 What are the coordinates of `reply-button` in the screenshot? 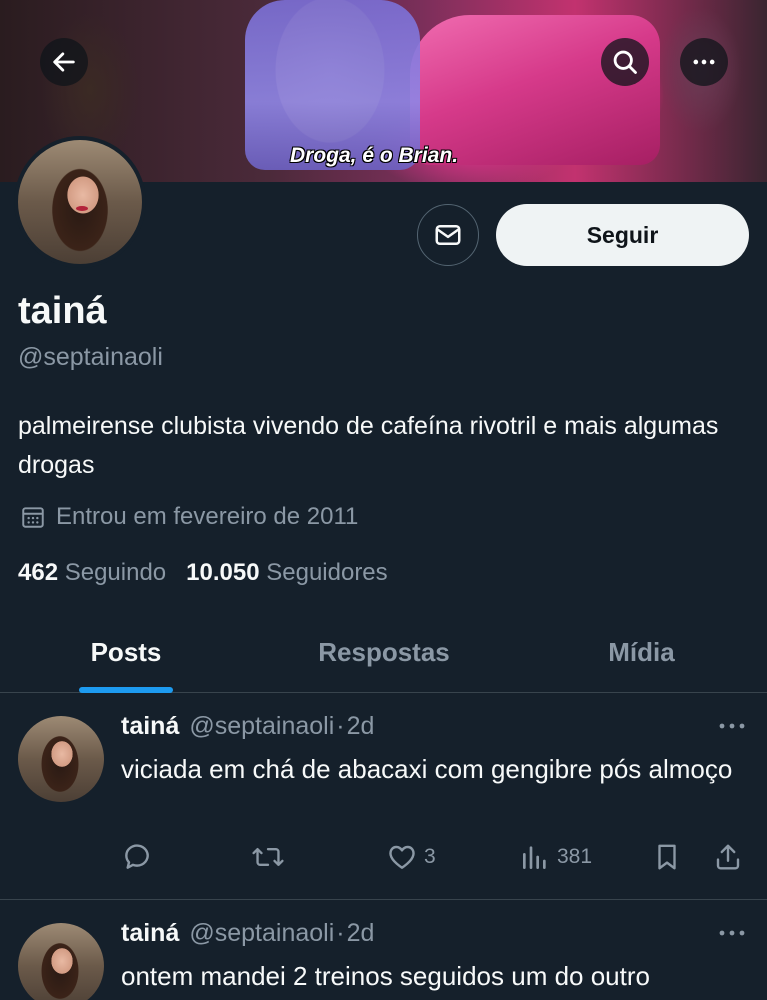 It's located at (137, 857).